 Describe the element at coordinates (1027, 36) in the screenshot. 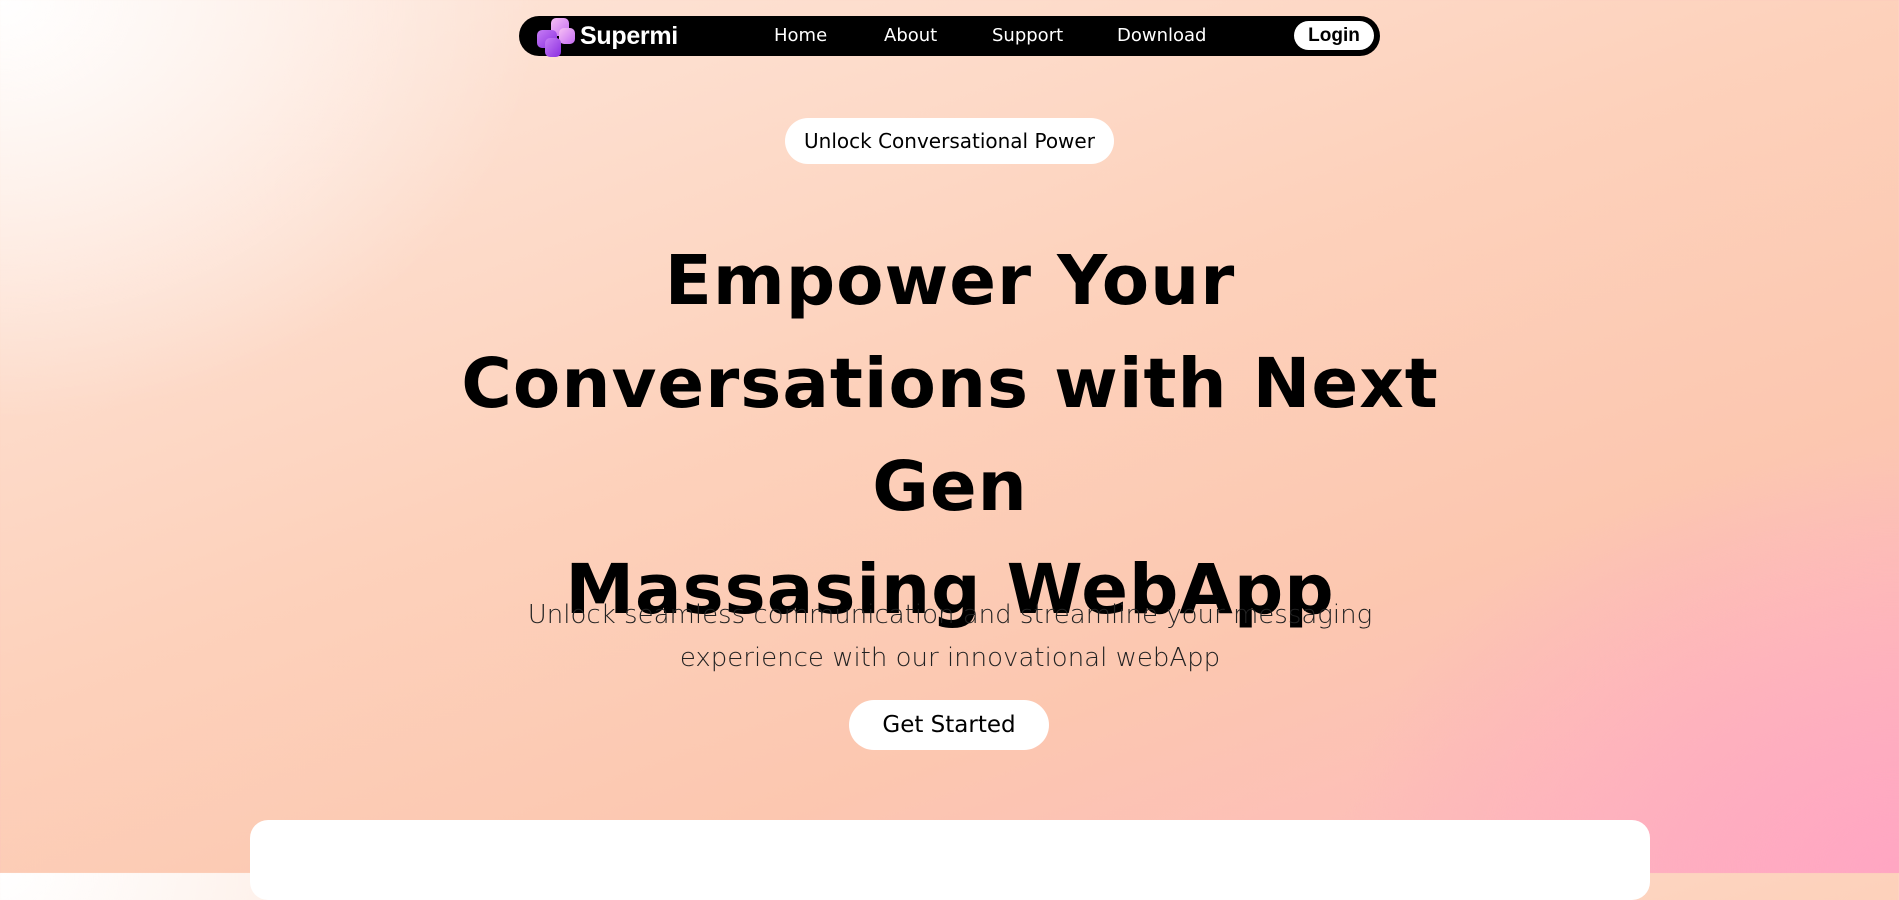

I see `nav-link-support: Support` at that location.